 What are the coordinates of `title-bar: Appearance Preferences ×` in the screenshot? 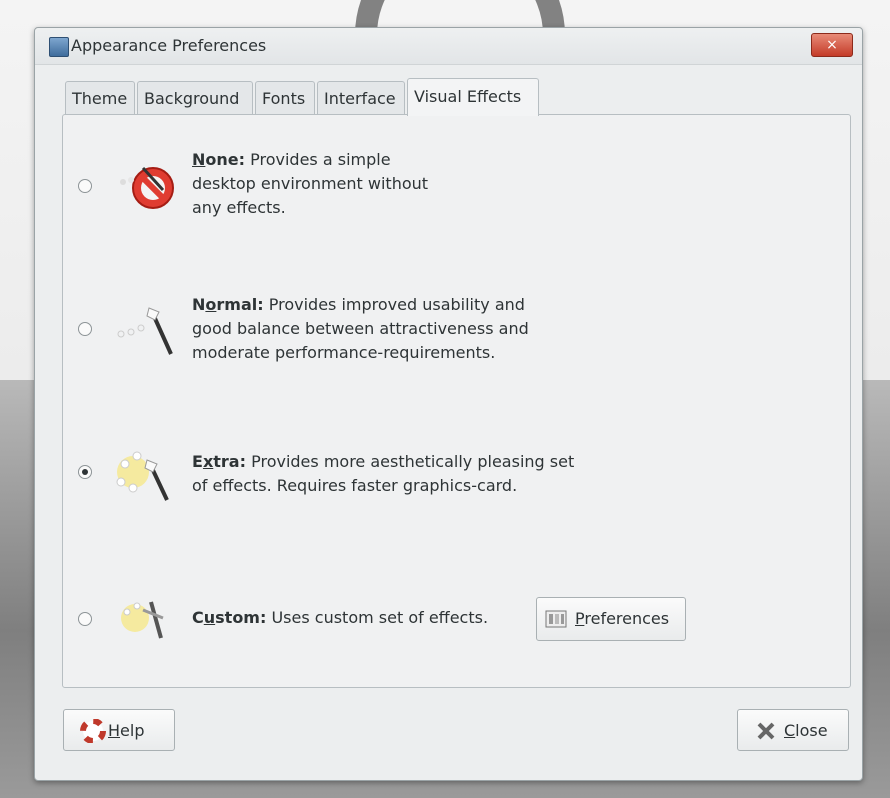 It's located at (448, 46).